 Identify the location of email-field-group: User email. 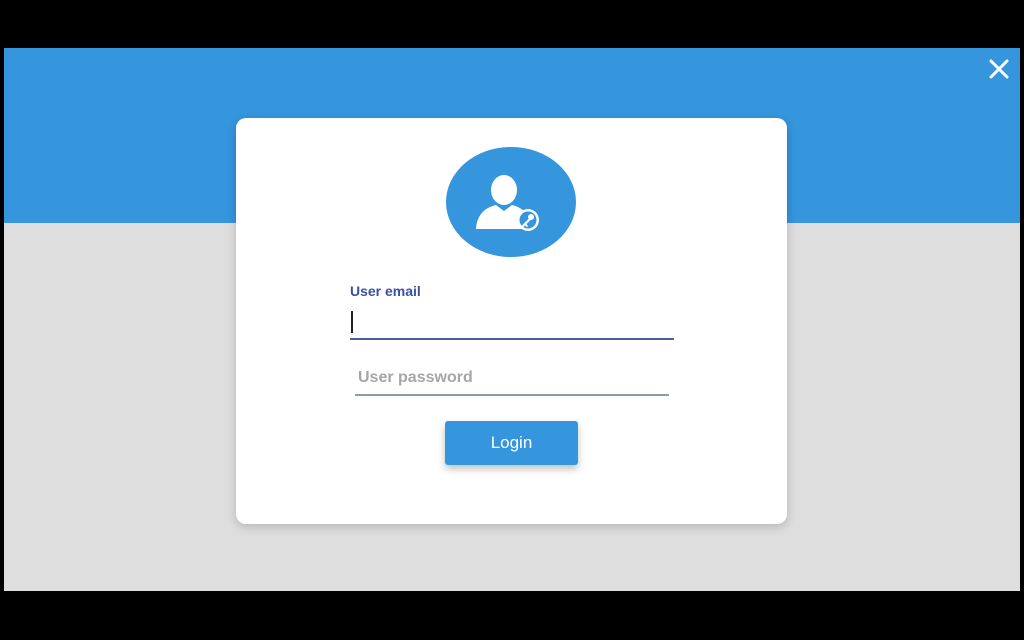
(512, 311).